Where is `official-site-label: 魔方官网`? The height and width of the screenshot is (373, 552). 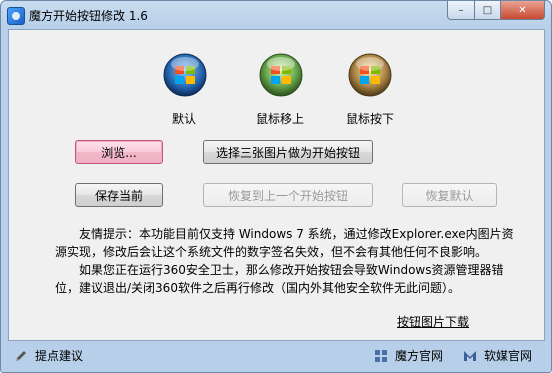 official-site-label: 魔方官网 is located at coordinates (419, 356).